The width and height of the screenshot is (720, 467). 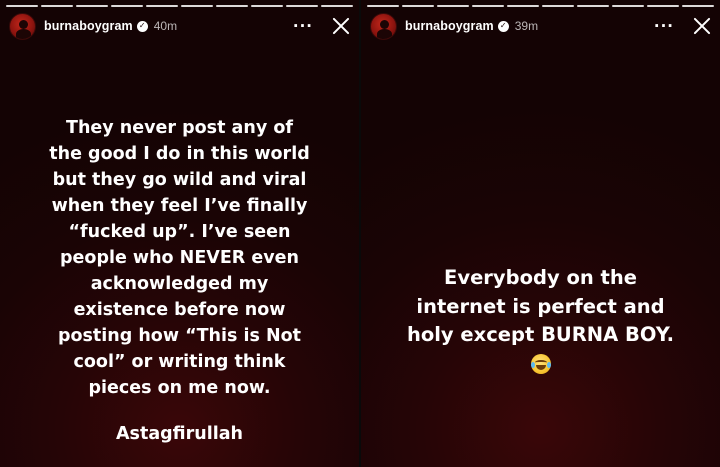 I want to click on post-time: 39m, so click(x=526, y=26).